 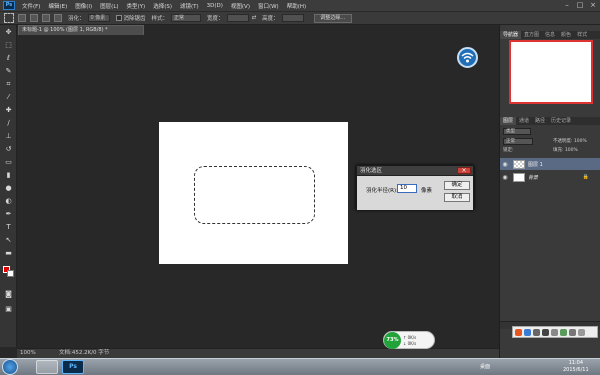 What do you see at coordinates (485, 366) in the screenshot?
I see `desktop-label: 桌面` at bounding box center [485, 366].